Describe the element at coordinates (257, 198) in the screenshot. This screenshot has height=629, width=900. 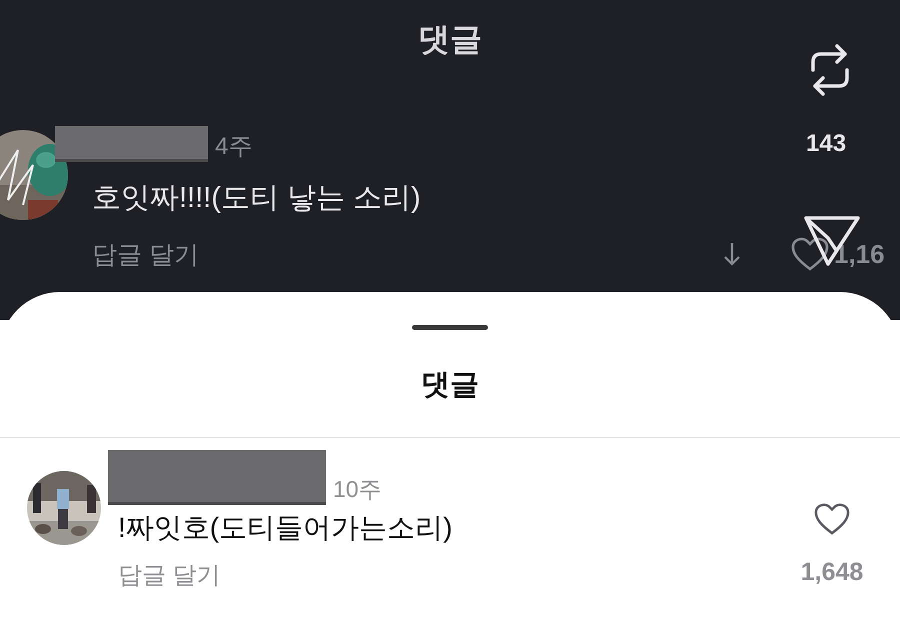
I see `comment-text: 호잇짜!!!!(도티 낳는 소리)` at that location.